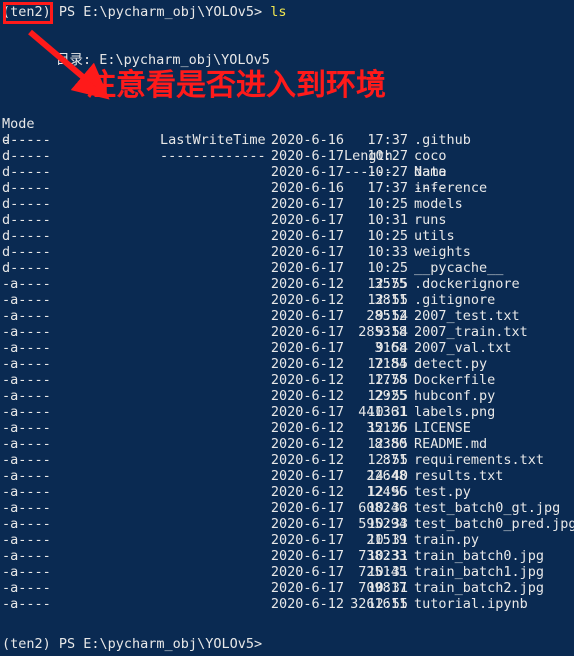  I want to click on table-row: d----- 2020-6-17 10:27 coco, so click(287, 156).